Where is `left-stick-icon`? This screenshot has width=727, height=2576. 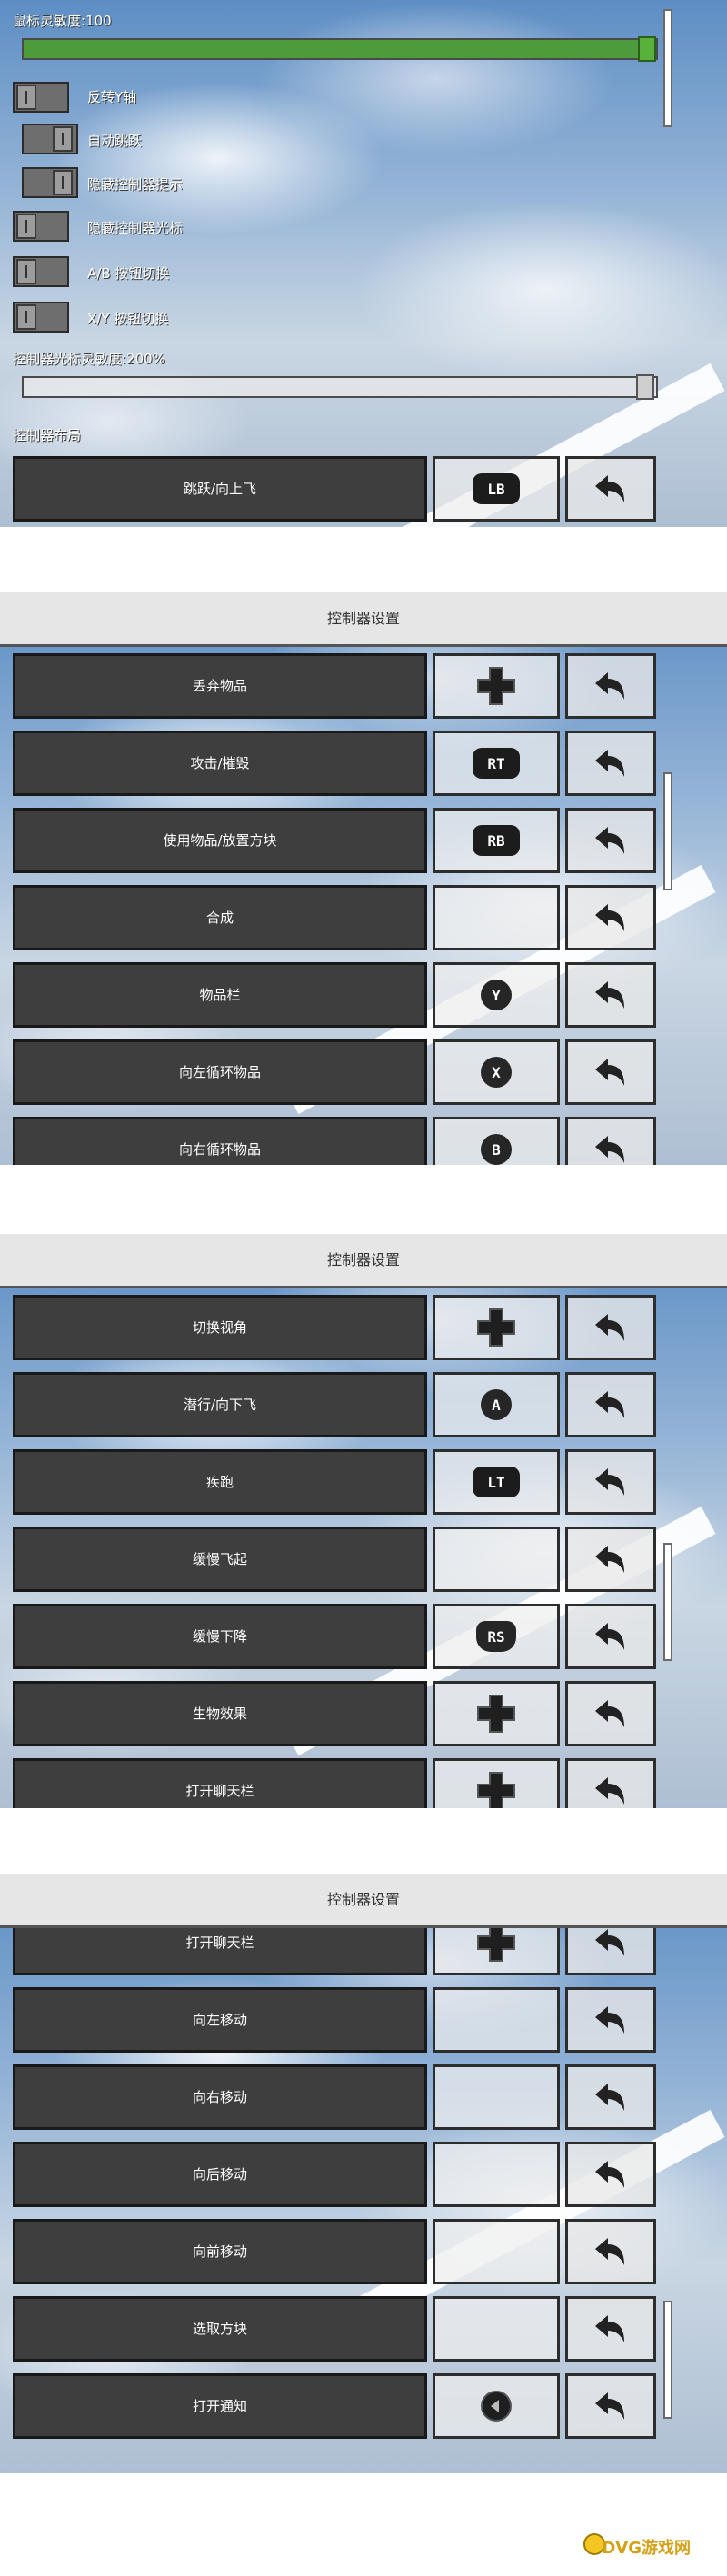
left-stick-icon is located at coordinates (496, 2407).